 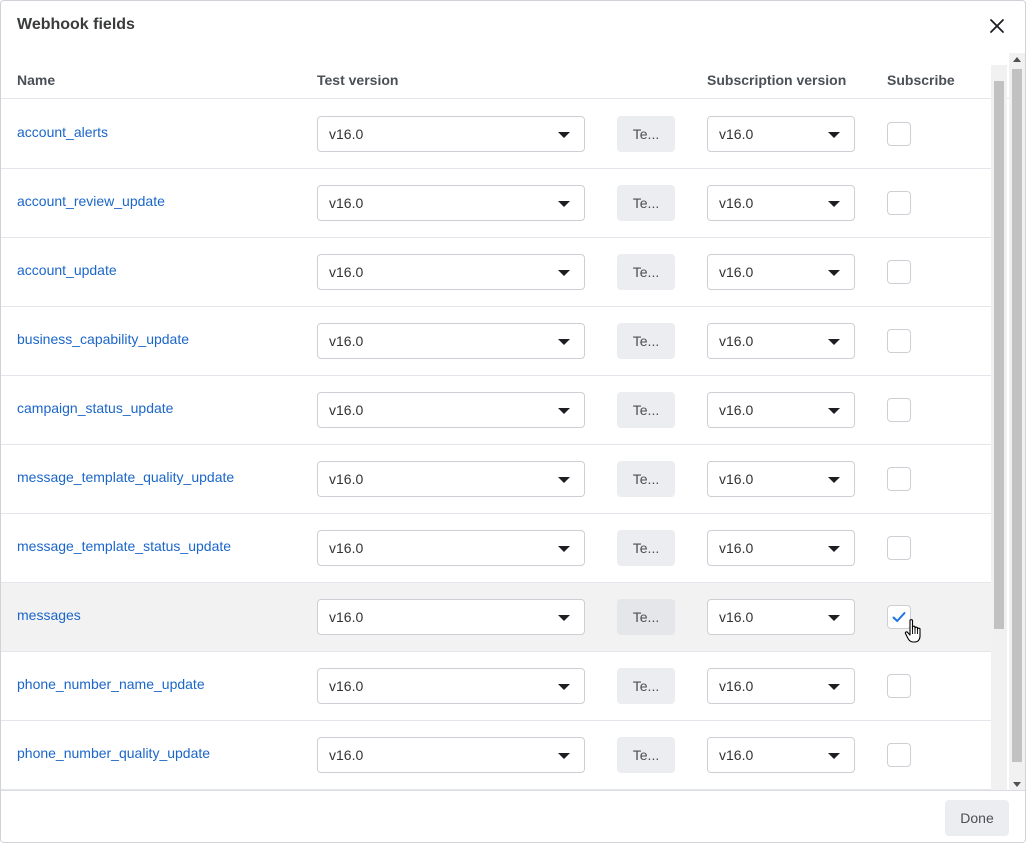 I want to click on table-row: phone_number_name_update v16.0 Te... v16.0, so click(x=496, y=686).